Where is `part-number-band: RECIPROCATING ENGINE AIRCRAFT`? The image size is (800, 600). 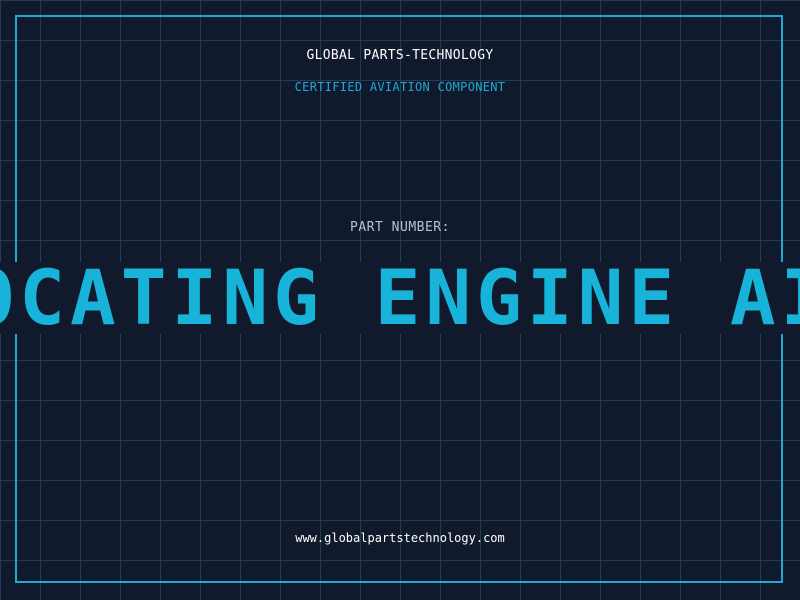 part-number-band: RECIPROCATING ENGINE AIRCRAFT is located at coordinates (400, 298).